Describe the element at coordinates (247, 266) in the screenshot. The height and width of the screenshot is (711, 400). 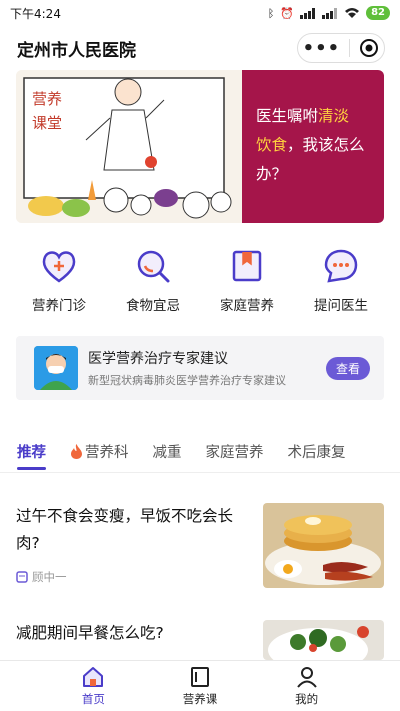
I see `bookmark-icon` at that location.